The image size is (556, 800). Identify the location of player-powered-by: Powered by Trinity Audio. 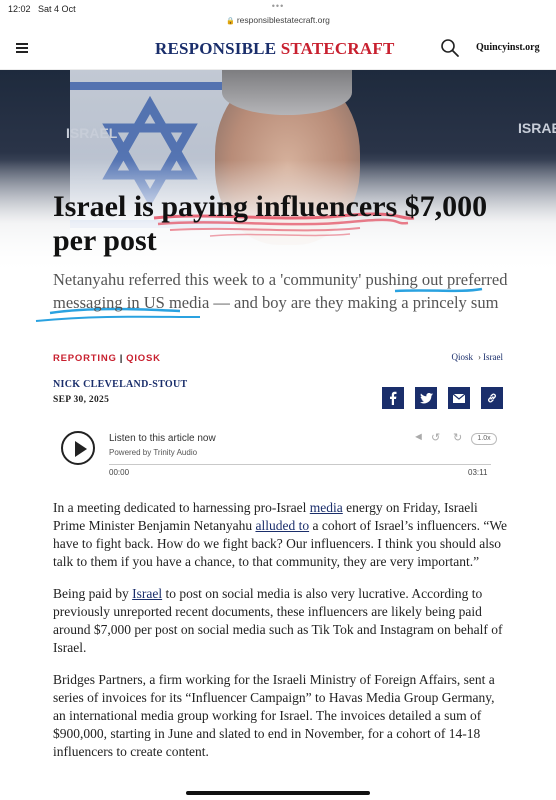
(153, 452).